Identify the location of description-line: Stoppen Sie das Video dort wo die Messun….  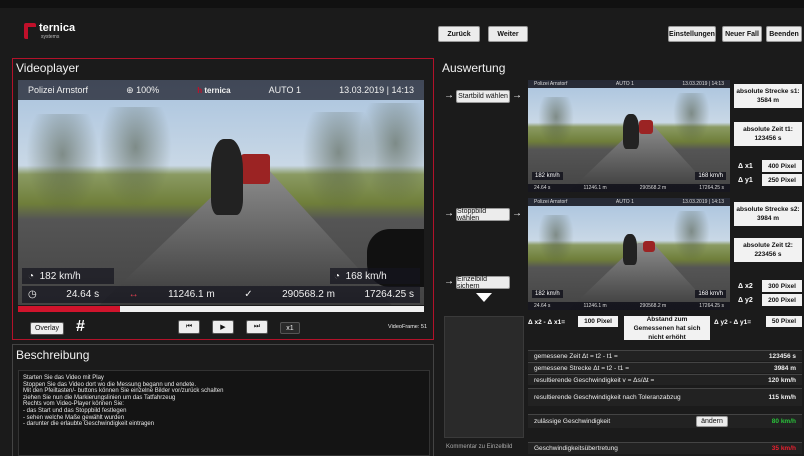
(110, 384).